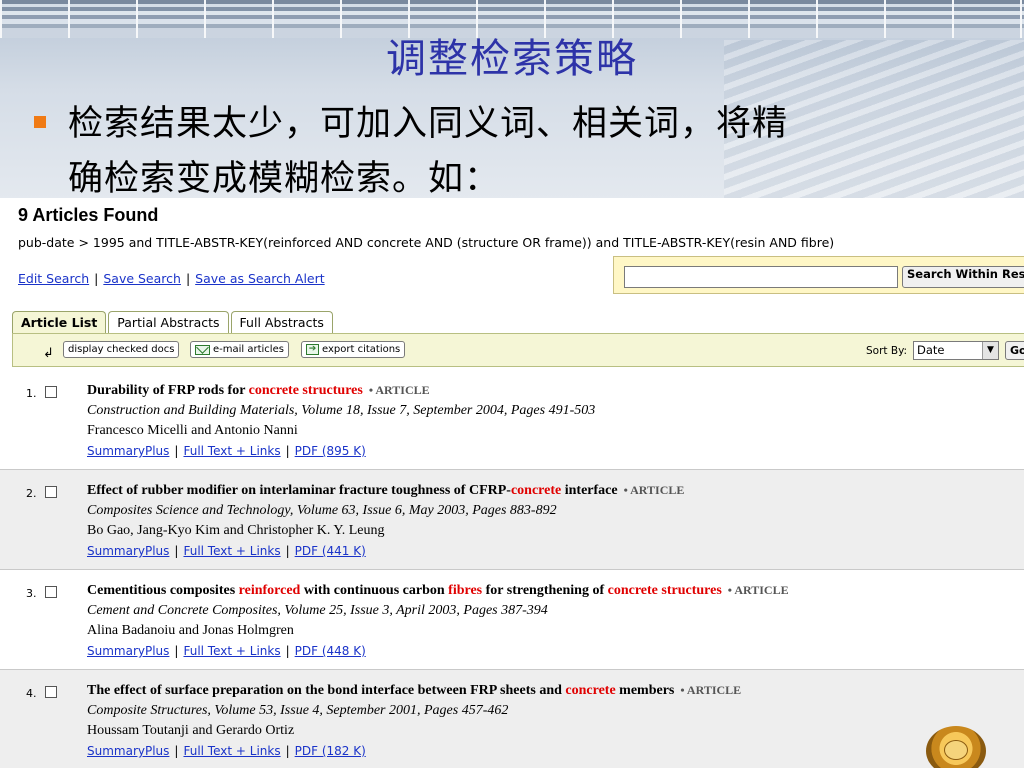  Describe the element at coordinates (168, 322) in the screenshot. I see `tab-partial-abstracts: Partial Abstracts` at that location.